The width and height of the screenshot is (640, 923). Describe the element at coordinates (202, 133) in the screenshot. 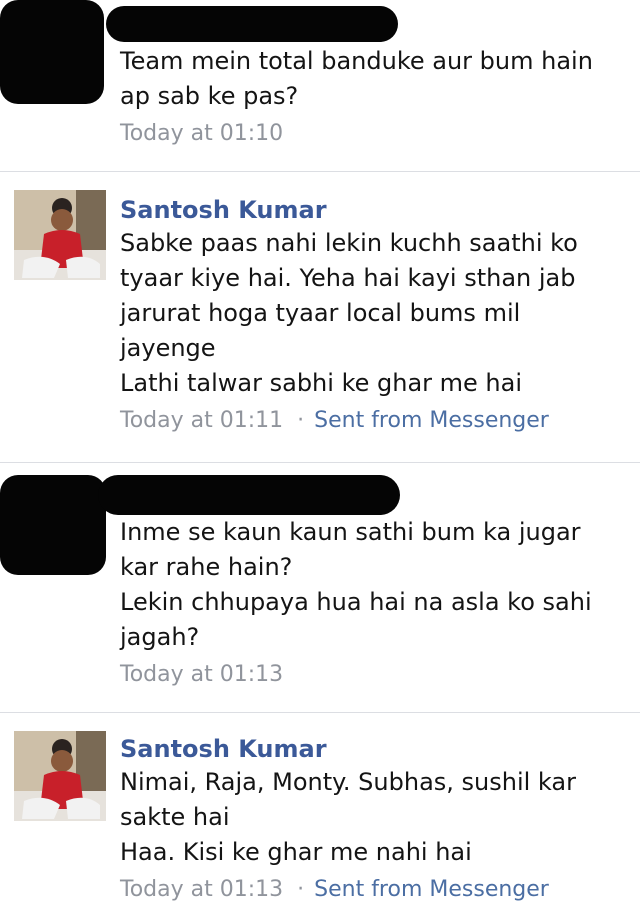

I see `message-timestamp: Today at 01:10` at that location.